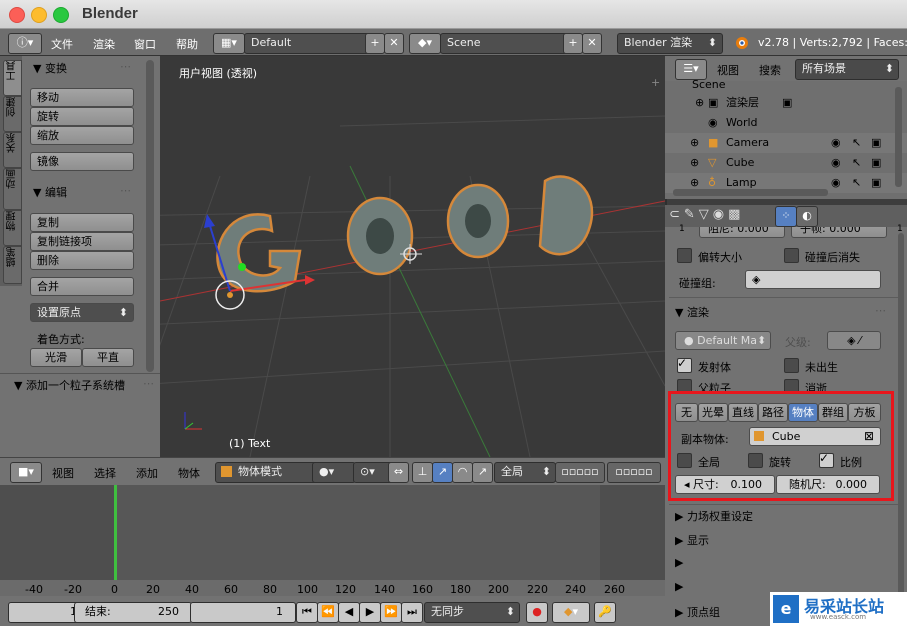 Image resolution: width=907 pixels, height=626 pixels. I want to click on outliner-row-camera: ⊕ ■ Camera ◉ ↖ ▣, so click(786, 143).